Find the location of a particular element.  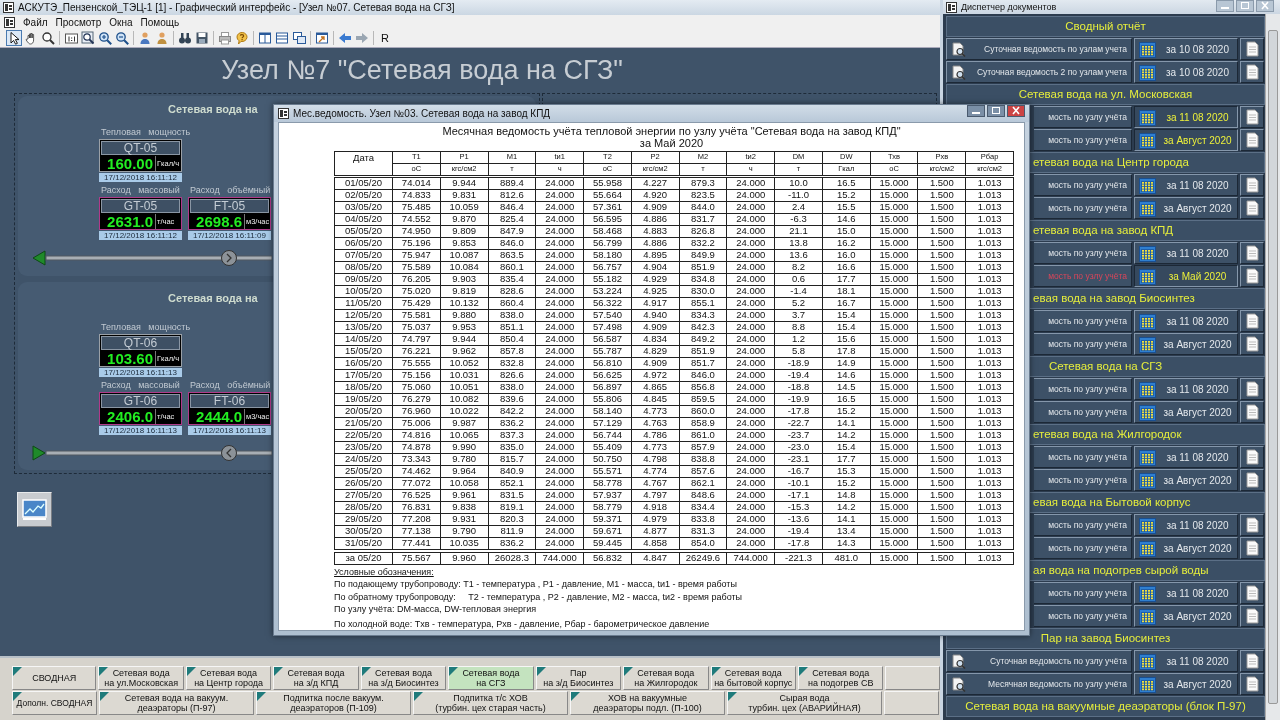

tab-button: Сырая вода турбин. цех (АВАРИЙНАЯ) is located at coordinates (804, 703).